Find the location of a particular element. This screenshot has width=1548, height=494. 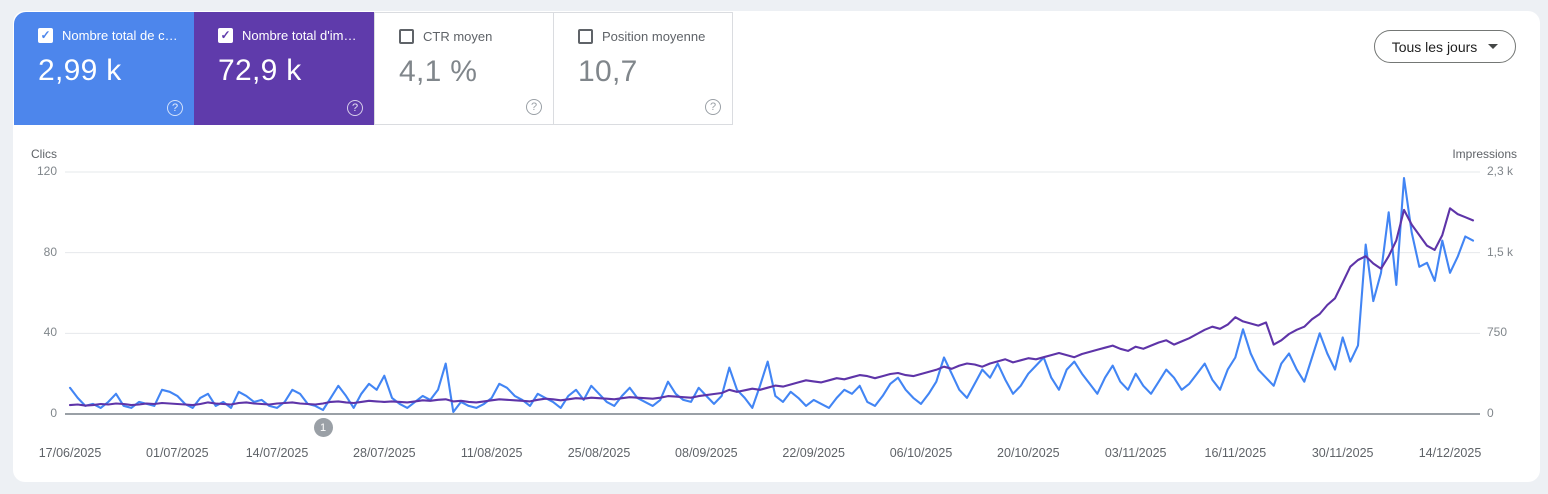

x-axis-label: 17/06/2025 is located at coordinates (70, 453).